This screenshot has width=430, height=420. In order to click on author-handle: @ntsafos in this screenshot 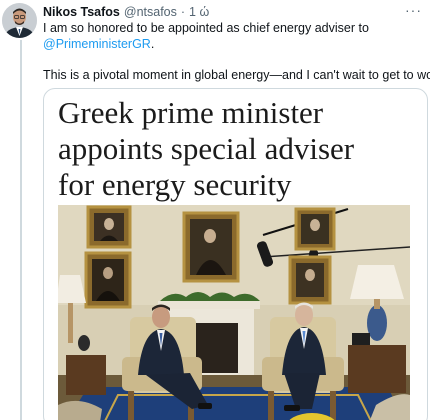, I will do `click(150, 12)`.